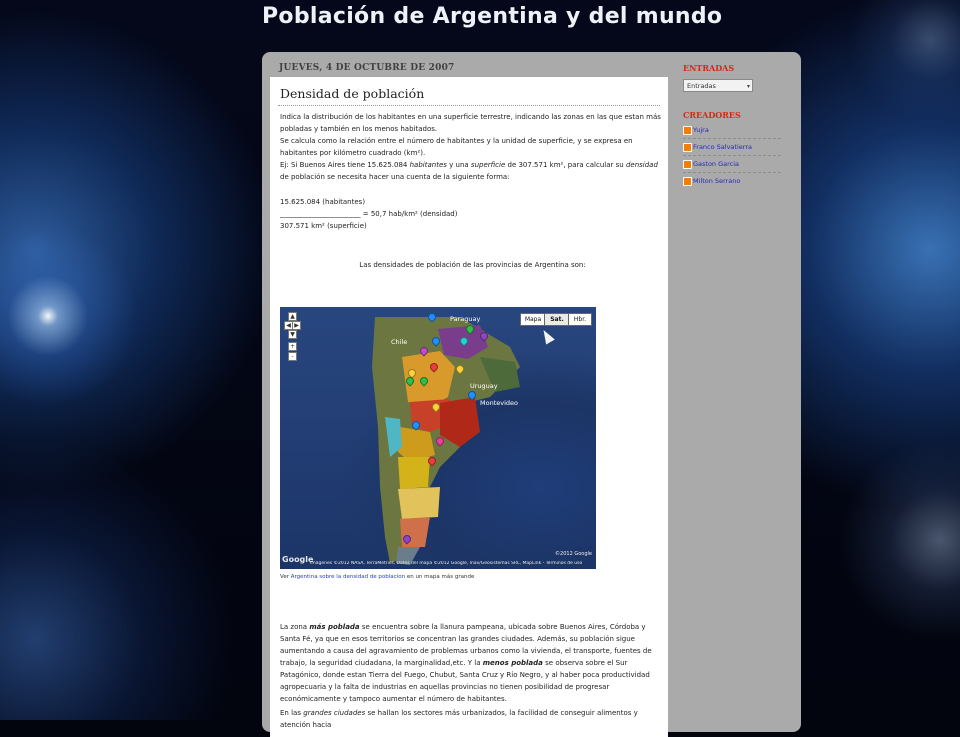 This screenshot has width=960, height=737. I want to click on map-label-montevideo: Montevideo, so click(499, 403).